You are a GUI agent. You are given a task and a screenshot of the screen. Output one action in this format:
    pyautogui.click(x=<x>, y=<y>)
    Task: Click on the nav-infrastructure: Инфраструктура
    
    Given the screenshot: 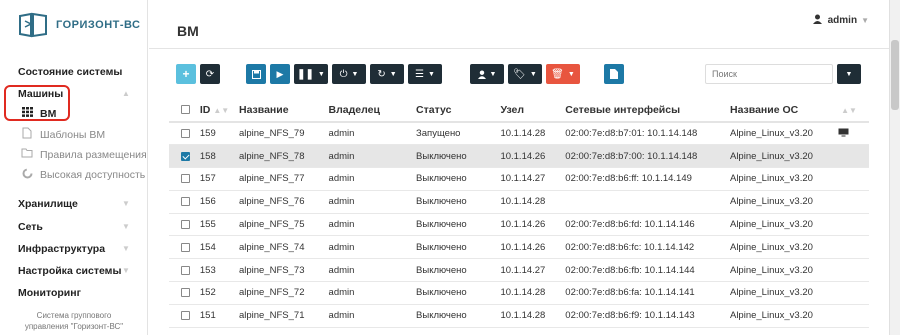 What is the action you would take?
    pyautogui.click(x=61, y=249)
    